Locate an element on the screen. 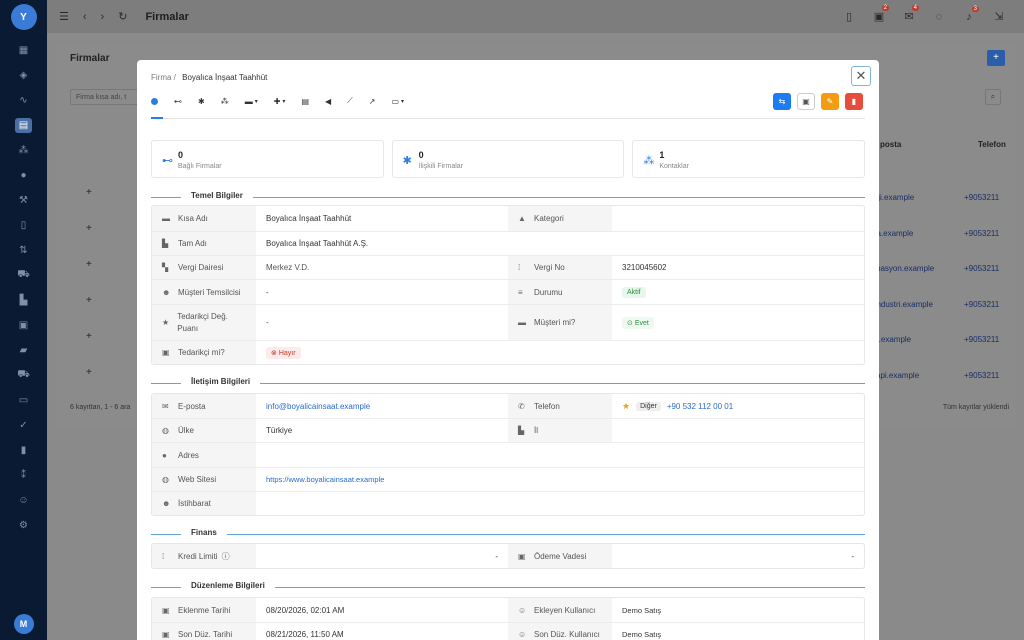 Image resolution: width=1024 pixels, height=640 pixels. tab-contacts: ⁂ is located at coordinates (225, 101).